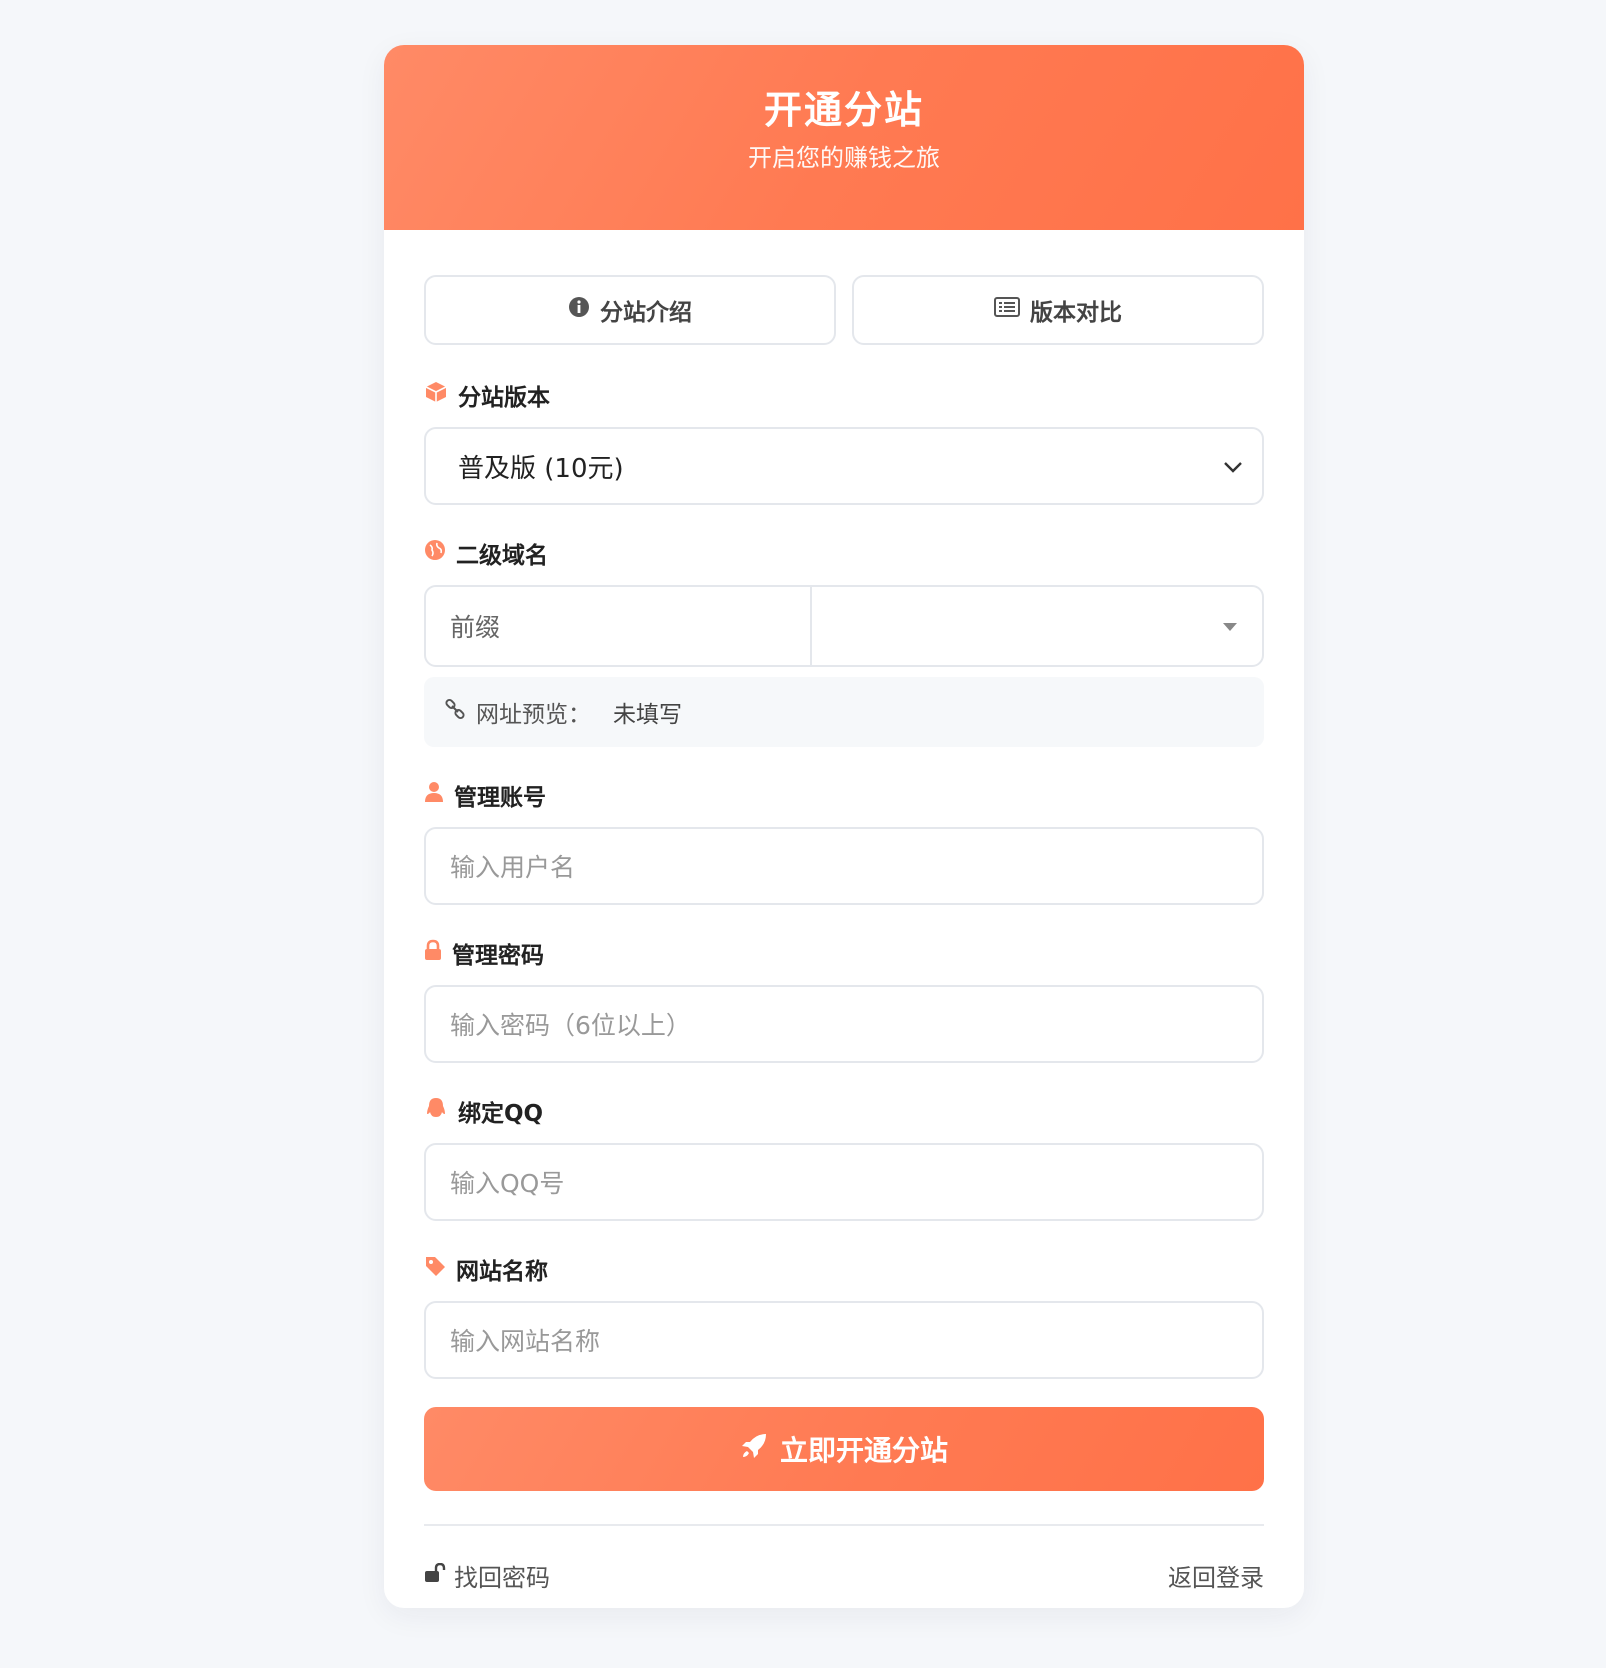  Describe the element at coordinates (502, 1272) in the screenshot. I see `site-name-label: 网站名称` at that location.